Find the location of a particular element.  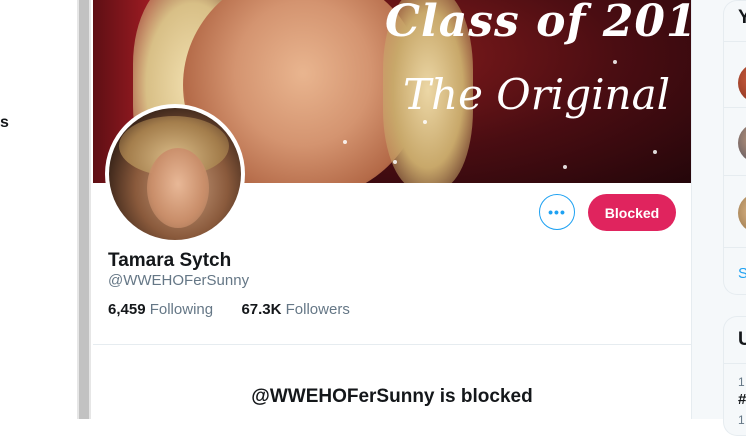

blocked-message: @WWEHOFerSunny is blocked is located at coordinates (392, 396).